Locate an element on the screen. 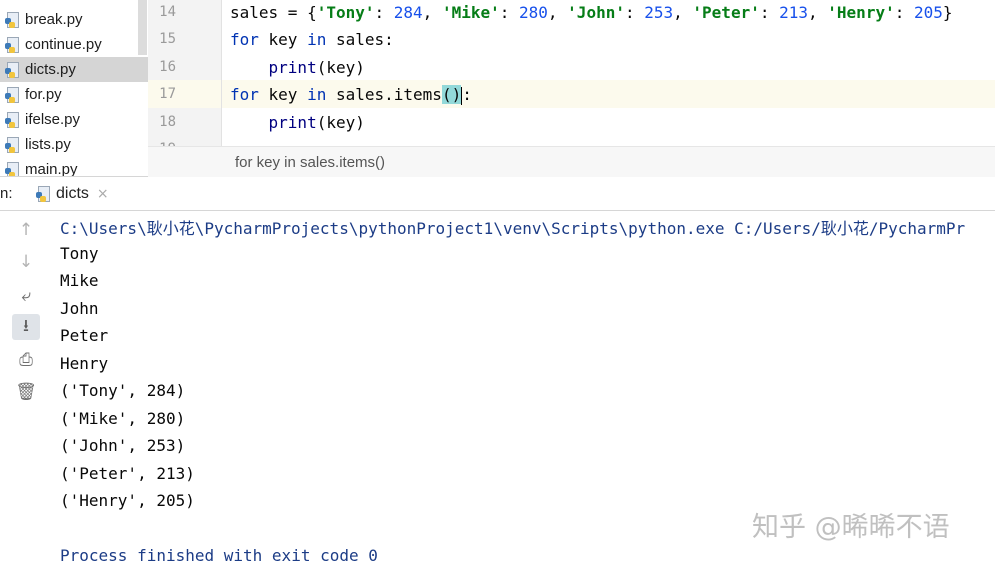 The width and height of the screenshot is (995, 565). console-output-line: ('Mike', 280) is located at coordinates (123, 418).